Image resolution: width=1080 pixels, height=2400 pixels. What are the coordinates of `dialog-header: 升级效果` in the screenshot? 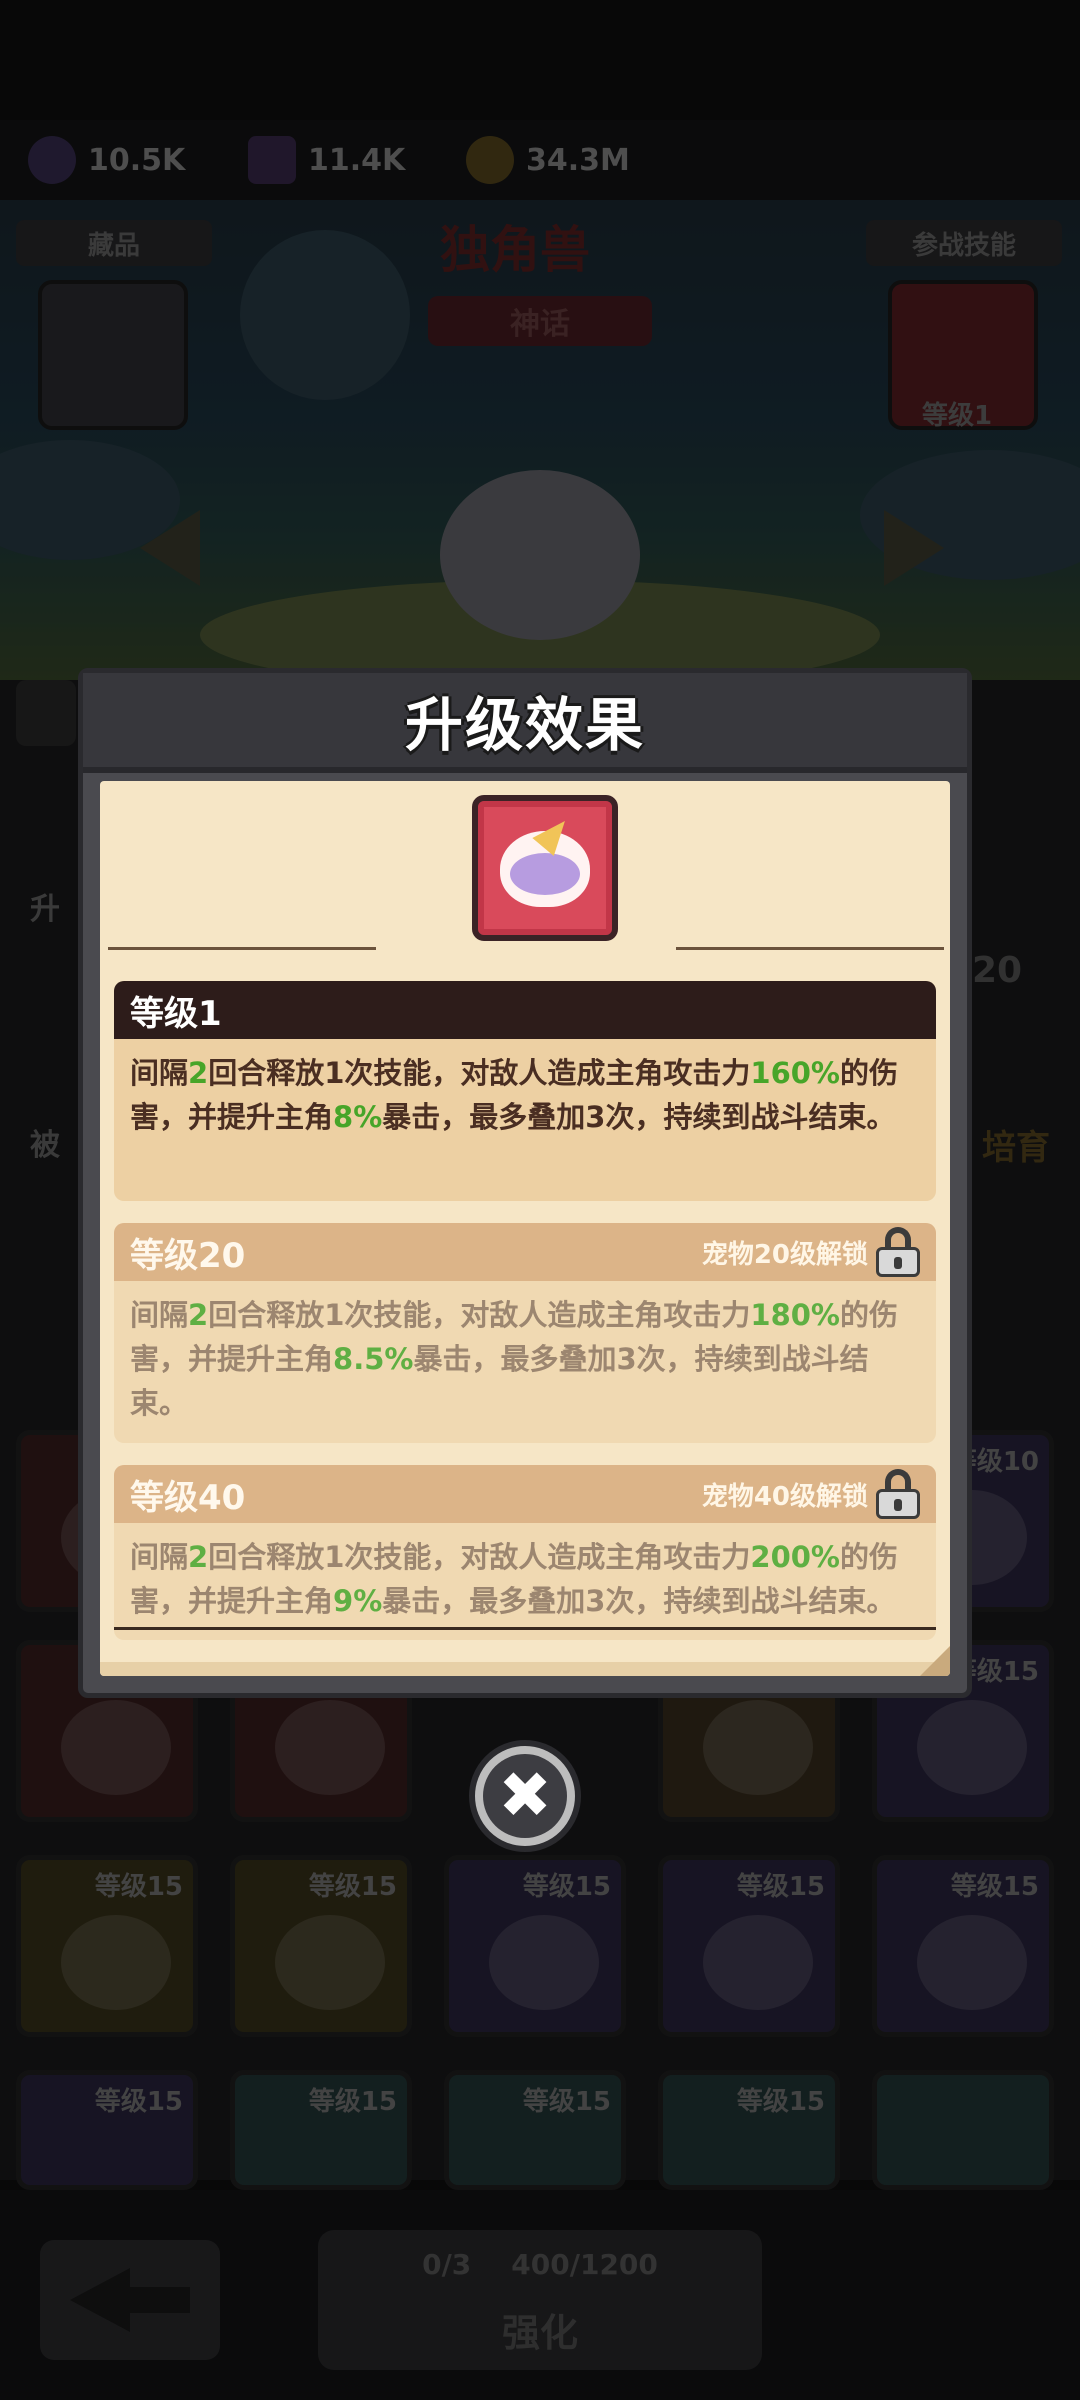 It's located at (525, 723).